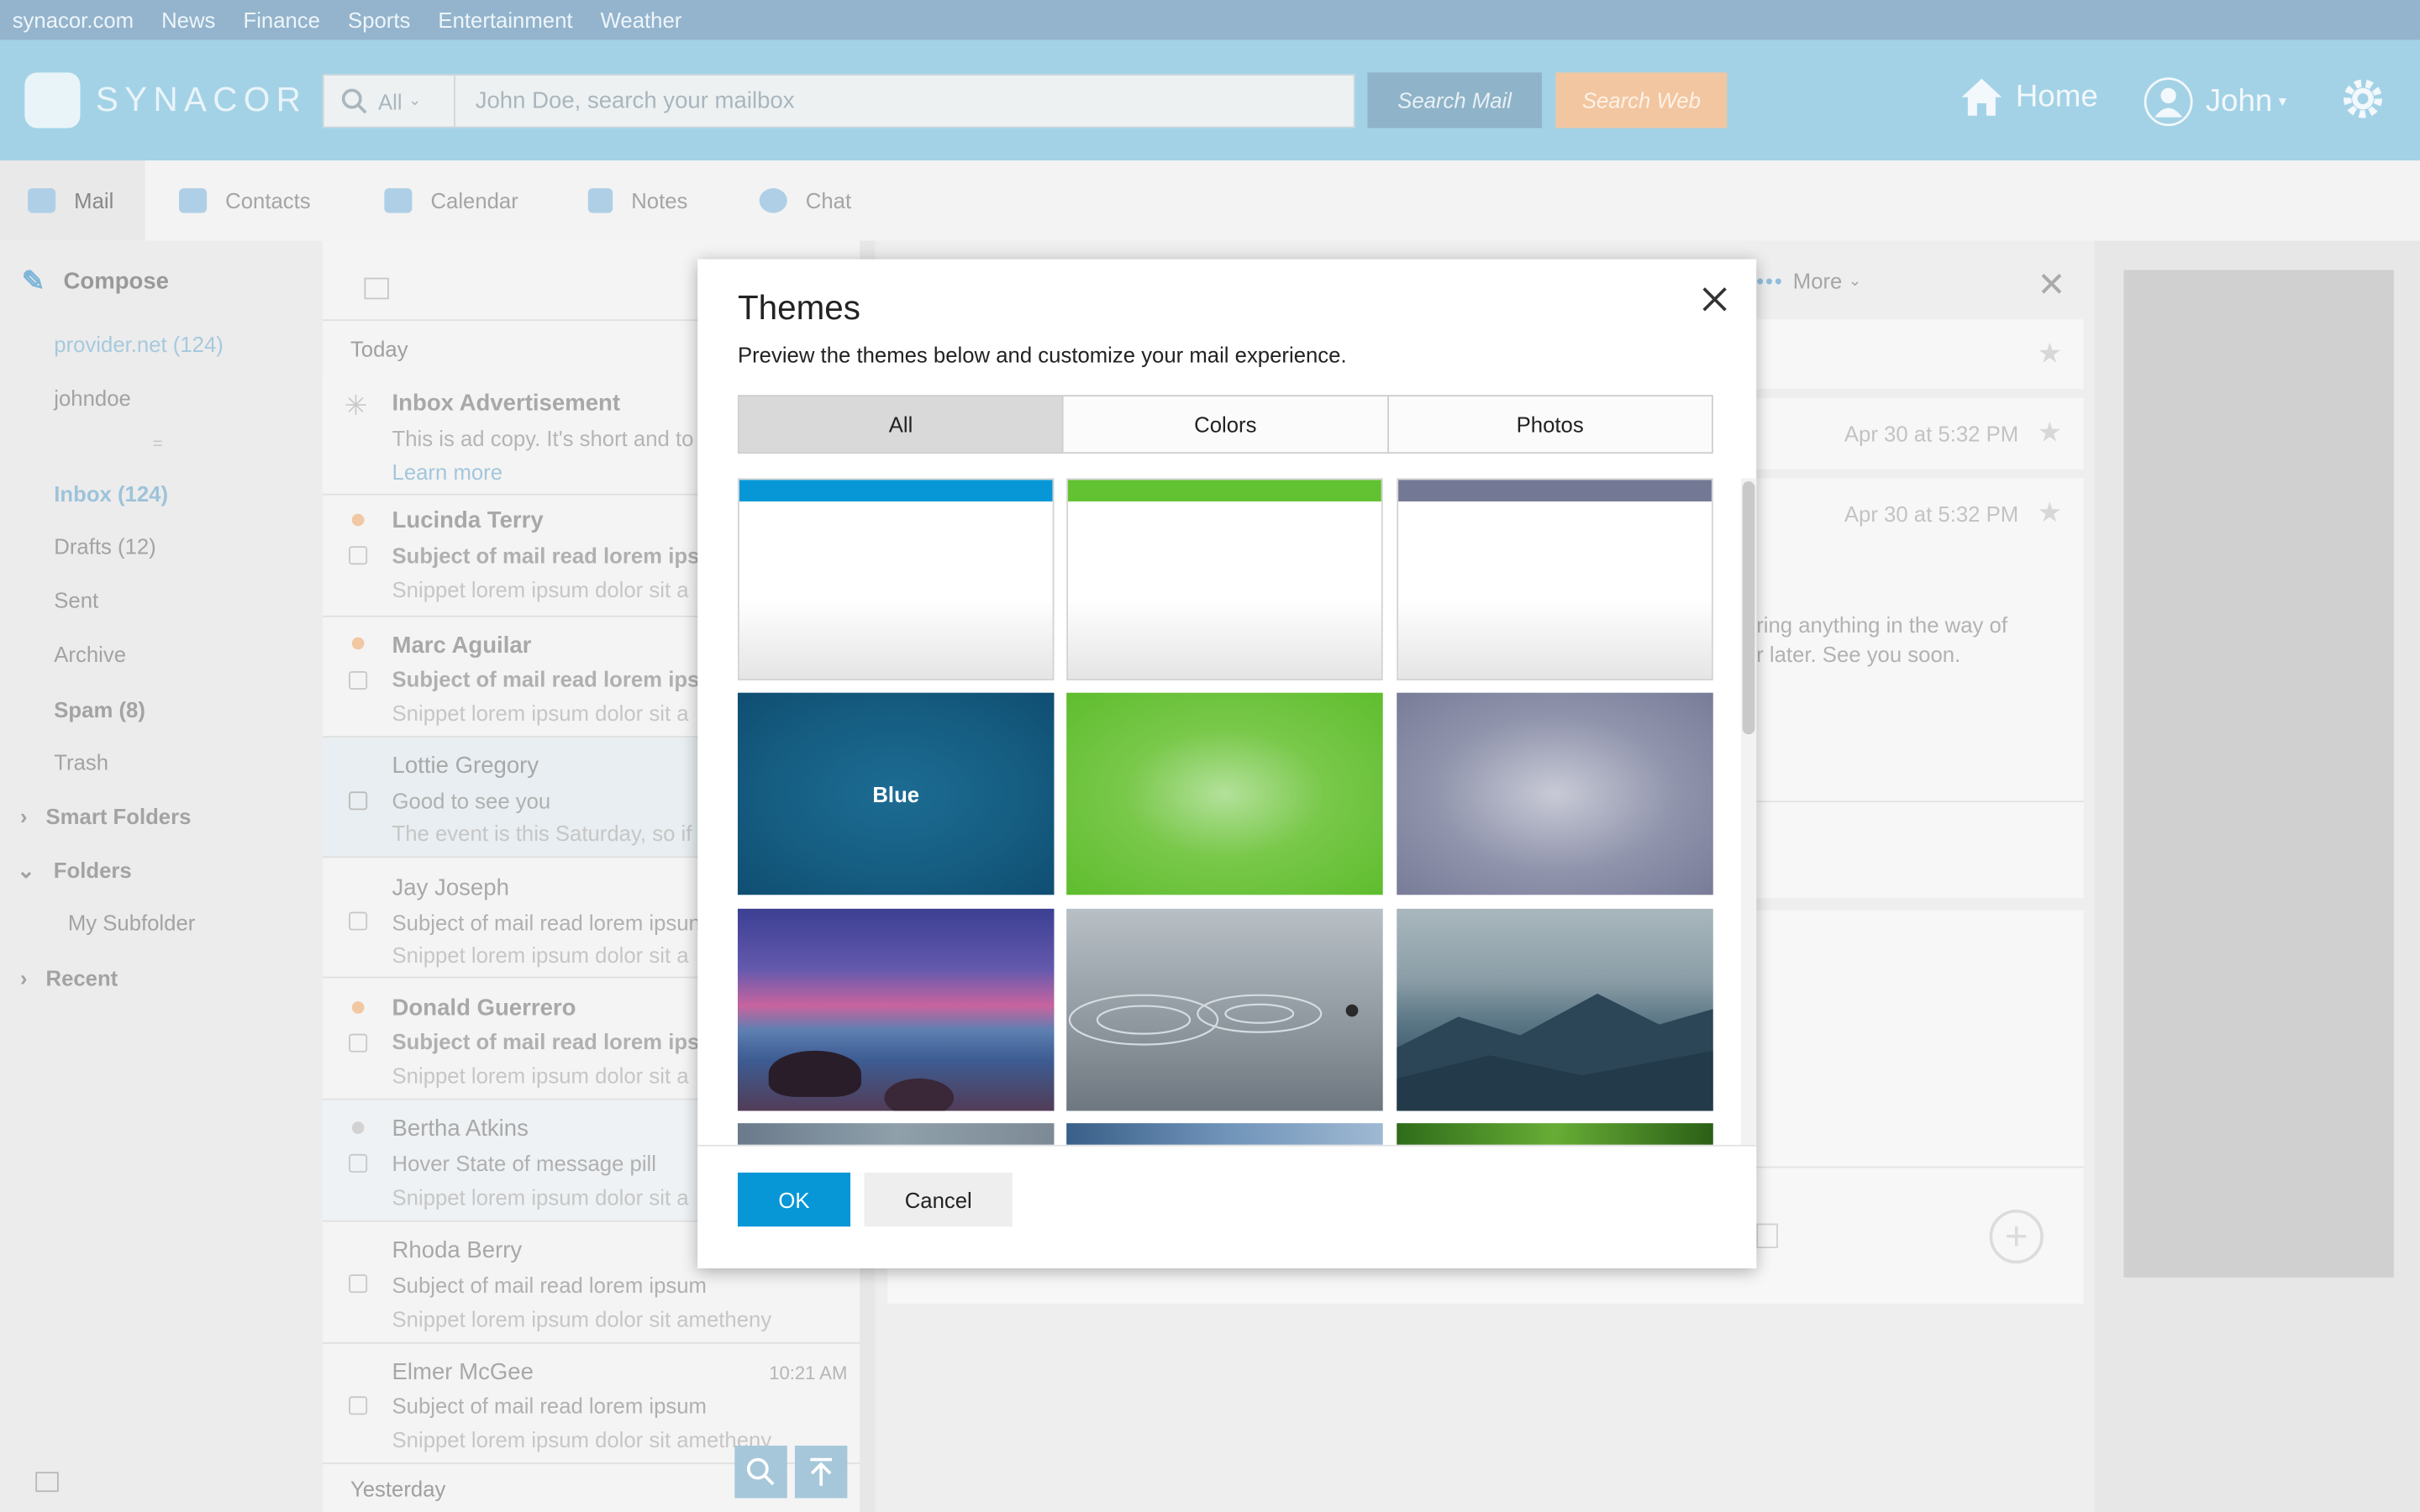  Describe the element at coordinates (1225, 793) in the screenshot. I see `theme-tile-green` at that location.